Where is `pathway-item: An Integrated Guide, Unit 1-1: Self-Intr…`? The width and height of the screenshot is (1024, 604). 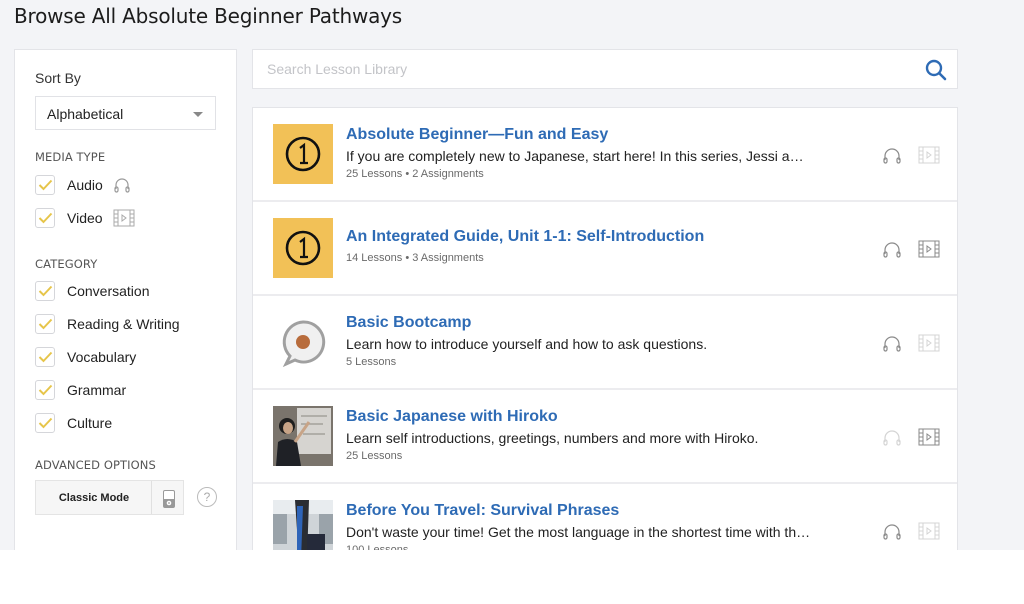
pathway-item: An Integrated Guide, Unit 1-1: Self-Intr… is located at coordinates (605, 249).